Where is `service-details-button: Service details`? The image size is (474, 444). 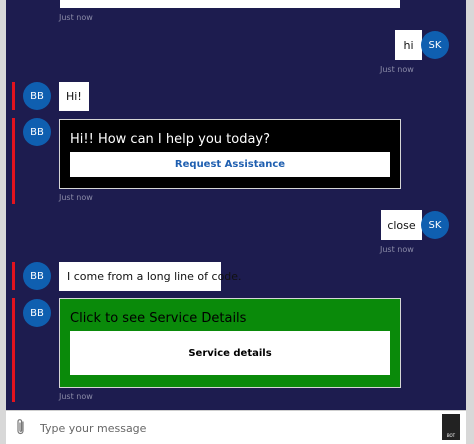
service-details-button: Service details is located at coordinates (230, 353).